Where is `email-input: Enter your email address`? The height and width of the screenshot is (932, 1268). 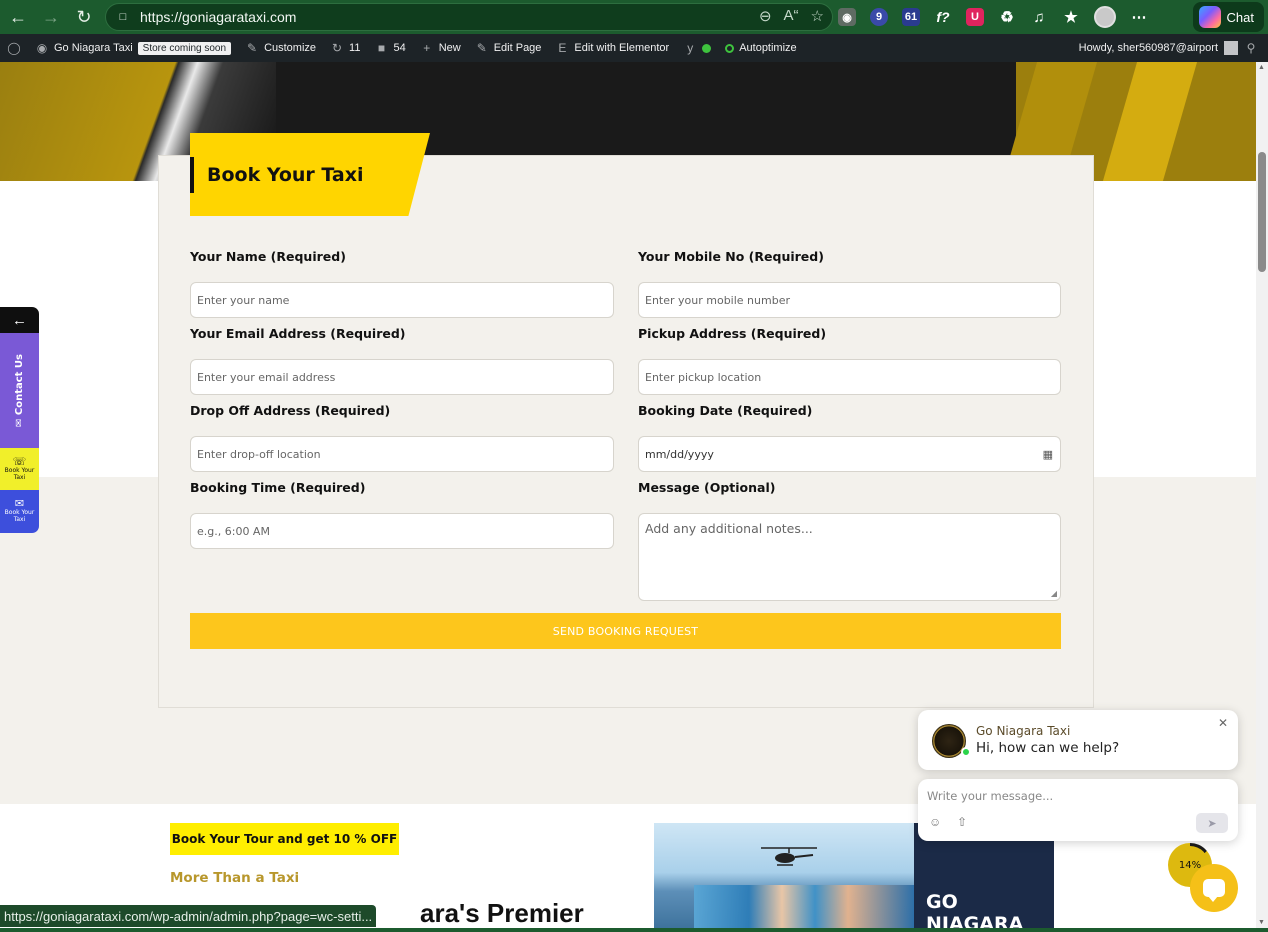 email-input: Enter your email address is located at coordinates (402, 377).